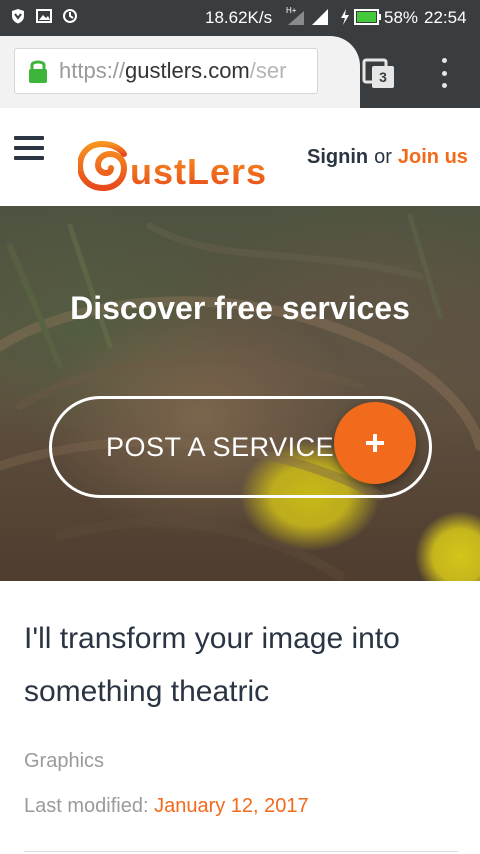 This screenshot has width=480, height=854. I want to click on last-modified: Last modified: January 12, 2017, so click(166, 806).